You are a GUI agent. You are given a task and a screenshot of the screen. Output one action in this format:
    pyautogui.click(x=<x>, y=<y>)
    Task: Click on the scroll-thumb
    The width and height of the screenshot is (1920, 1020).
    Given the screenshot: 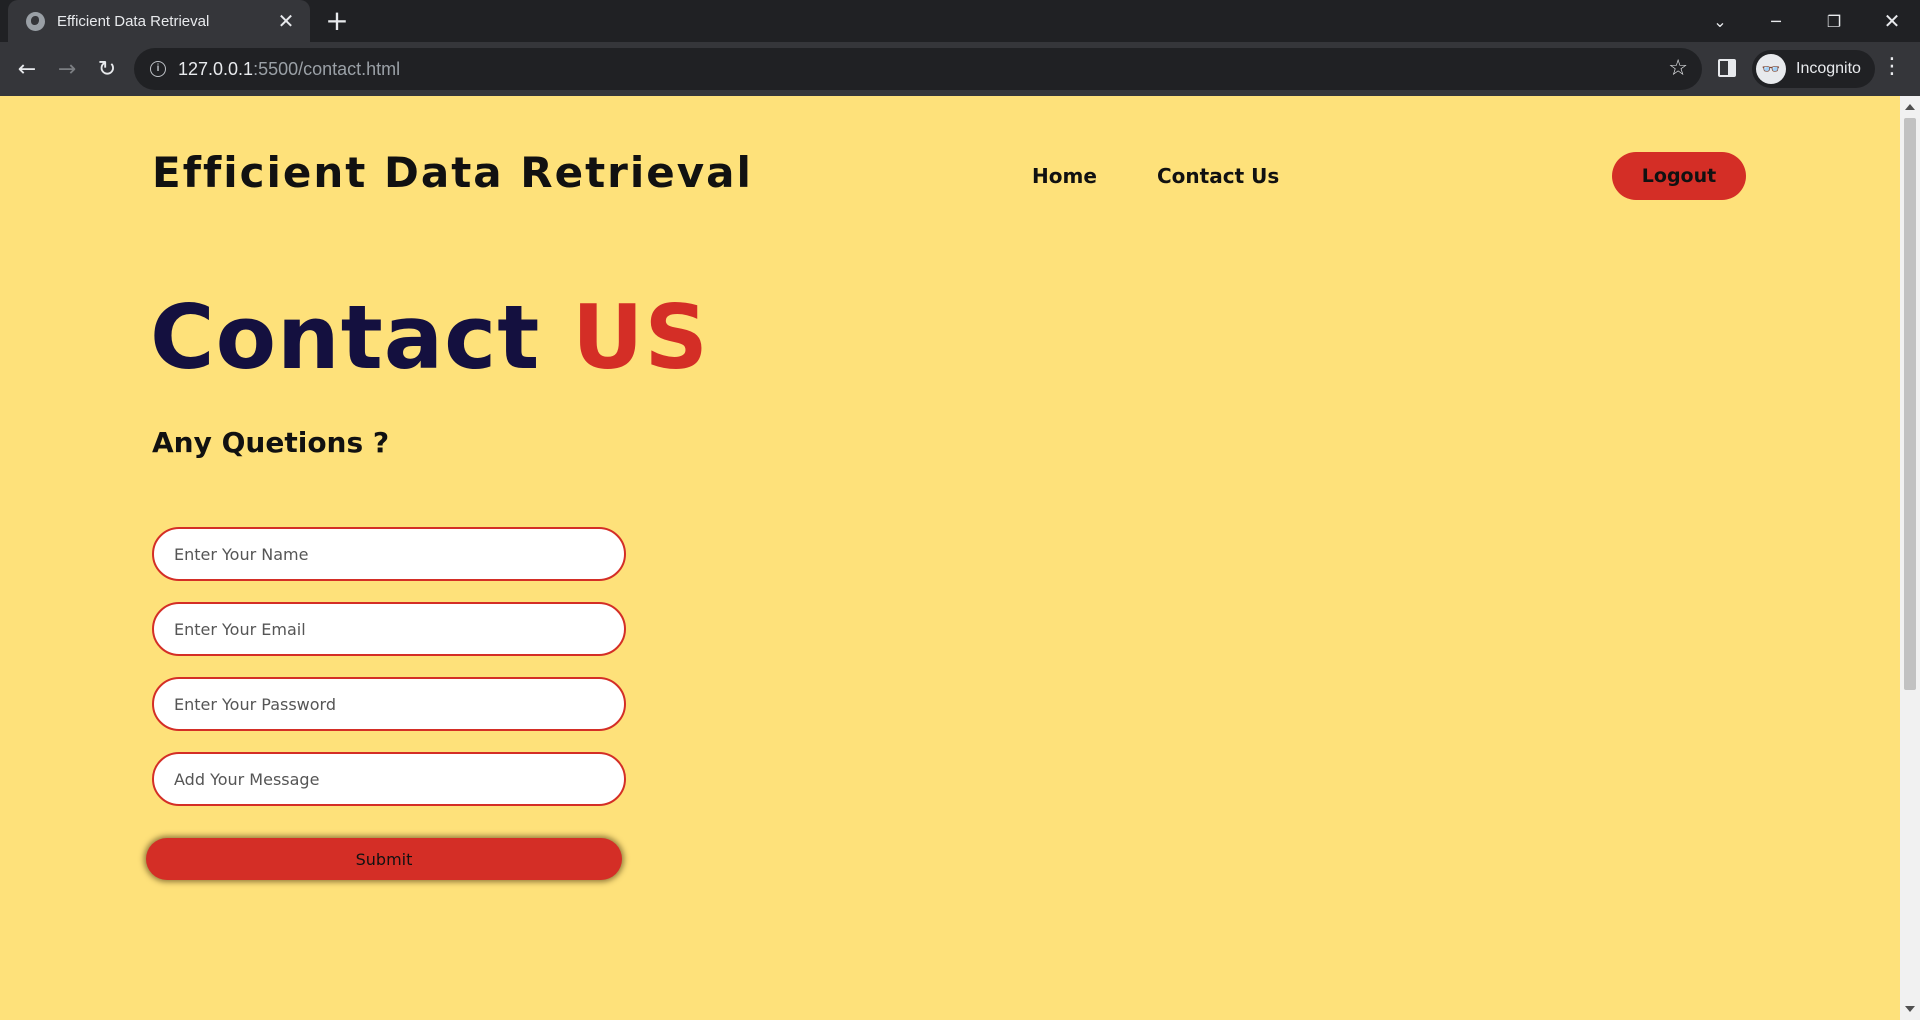 What is the action you would take?
    pyautogui.click(x=1910, y=404)
    